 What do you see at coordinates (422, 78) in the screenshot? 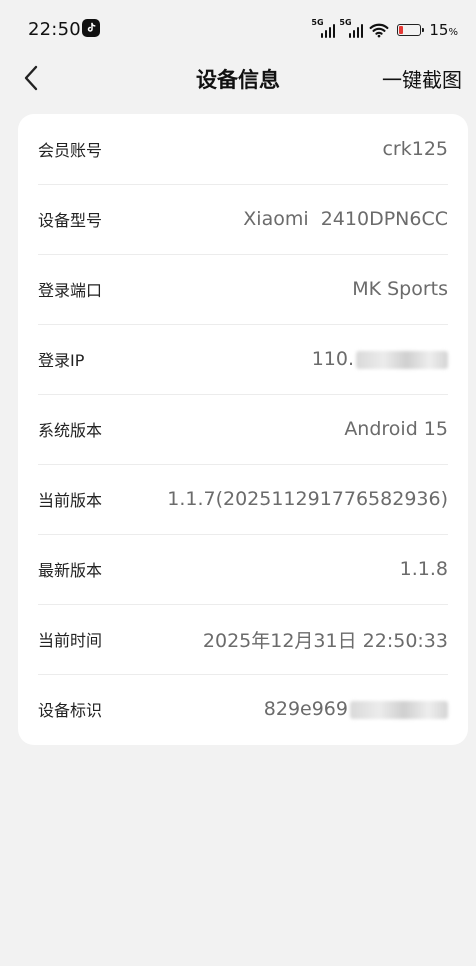
I see `one-click-screenshot-button: 一键截图` at bounding box center [422, 78].